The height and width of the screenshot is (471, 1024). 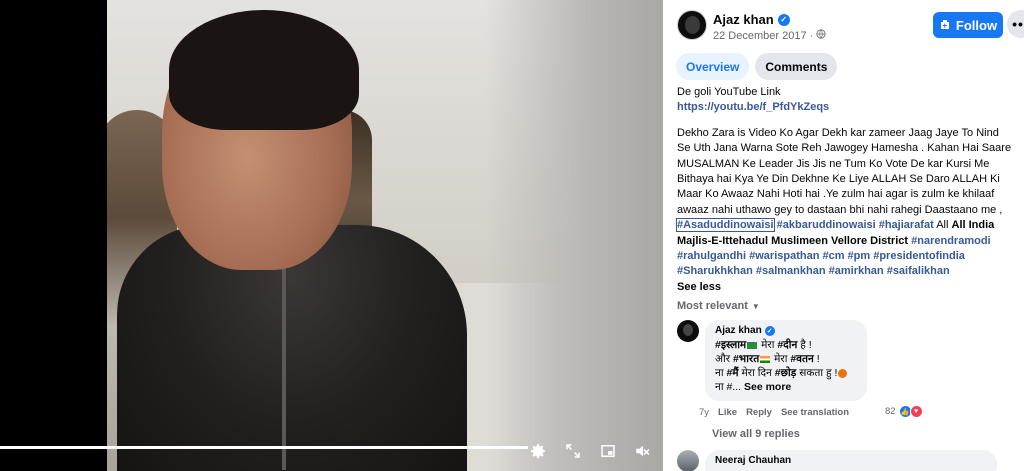 I want to click on video-controls, so click(x=590, y=451).